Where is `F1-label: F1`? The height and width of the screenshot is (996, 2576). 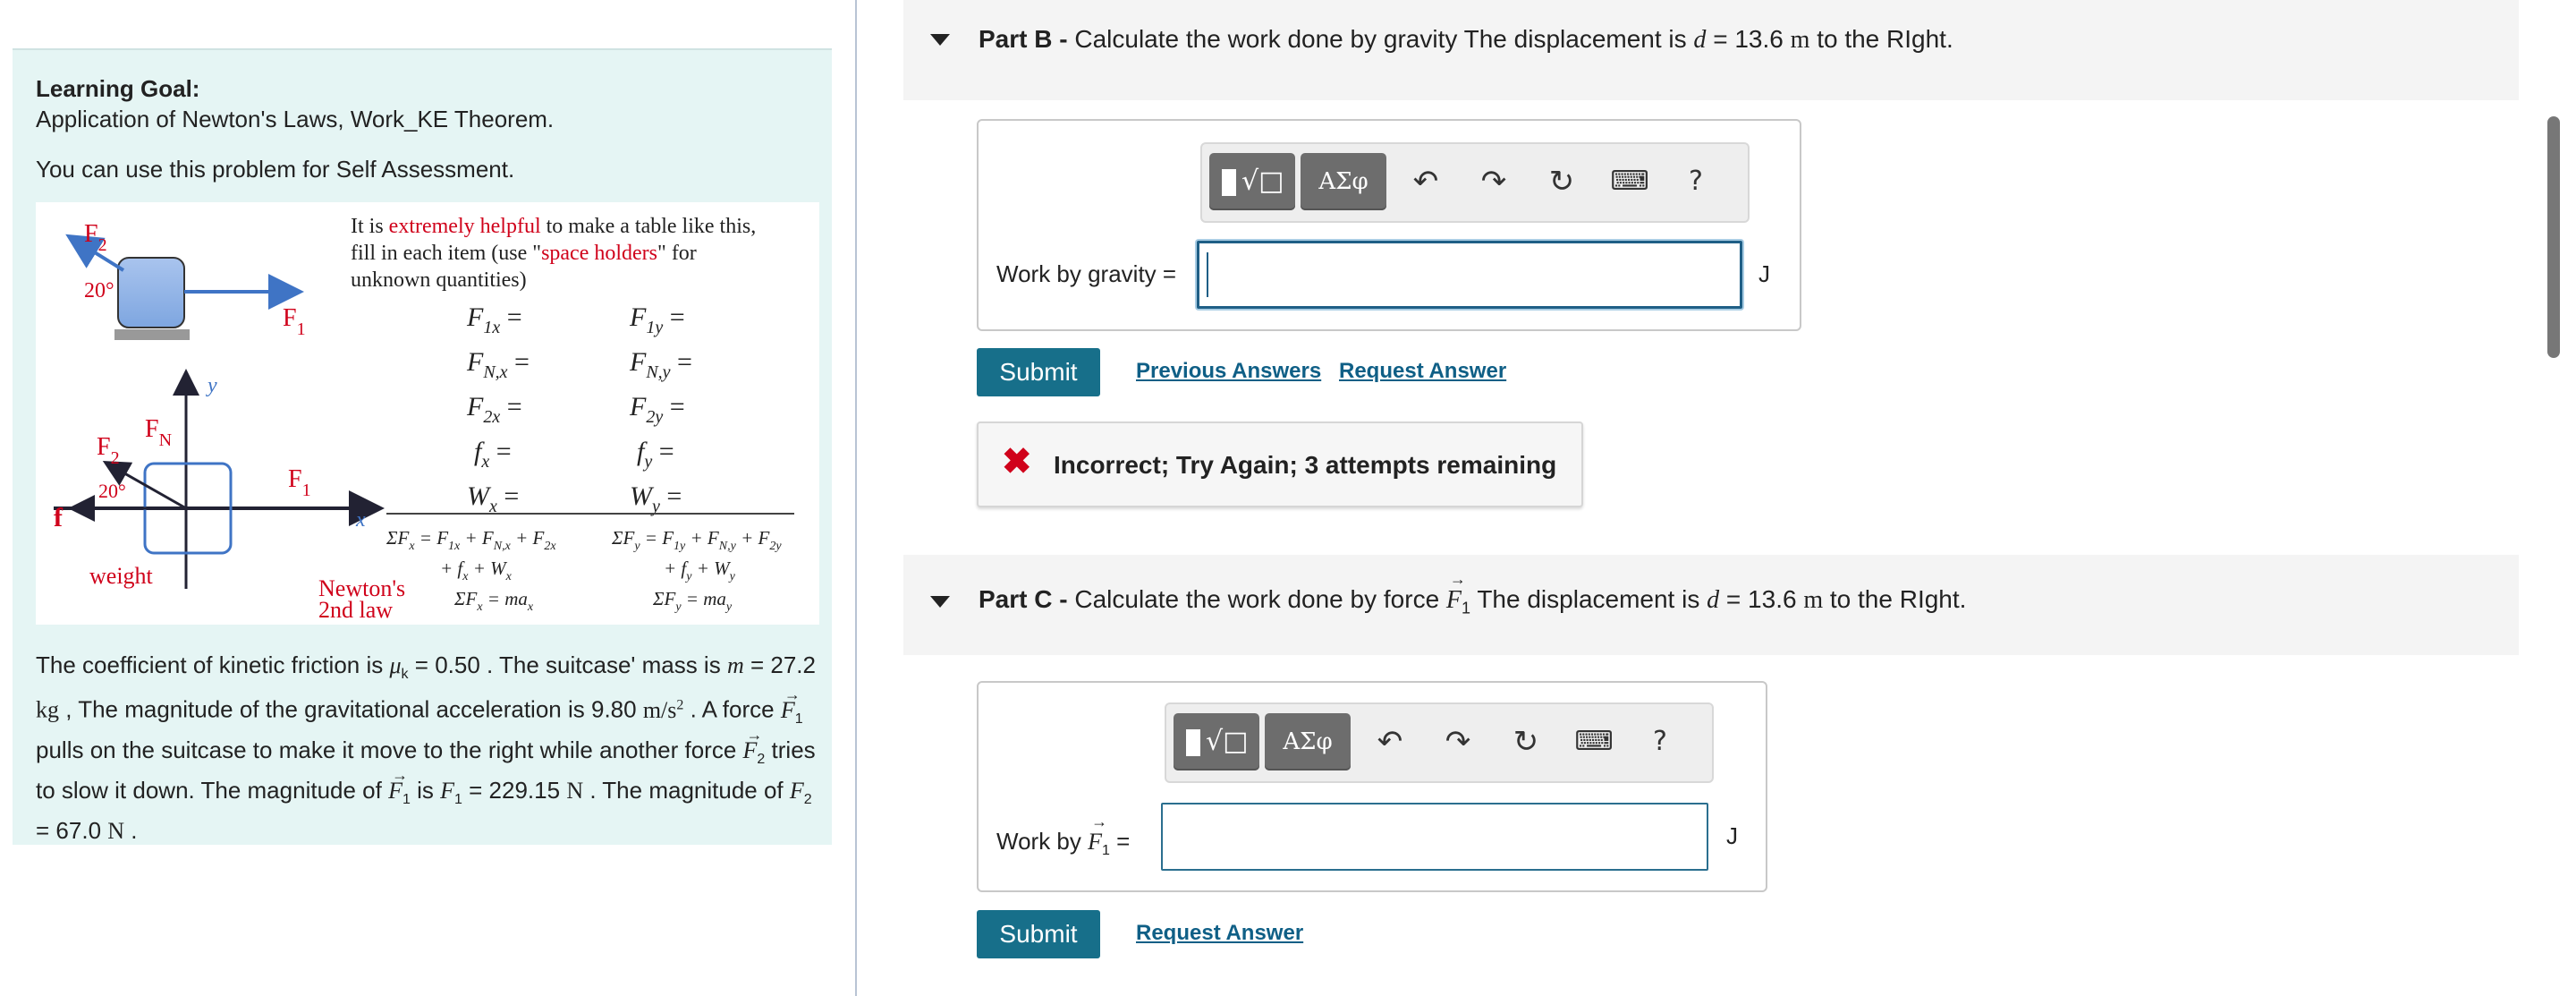 F1-label: F1 is located at coordinates (299, 482).